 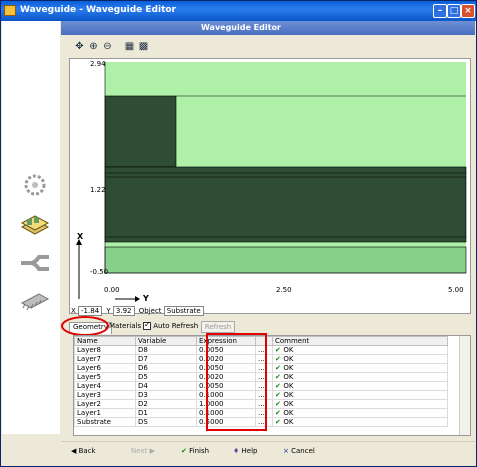 What do you see at coordinates (218, 327) in the screenshot?
I see `refresh-button: Refresh` at bounding box center [218, 327].